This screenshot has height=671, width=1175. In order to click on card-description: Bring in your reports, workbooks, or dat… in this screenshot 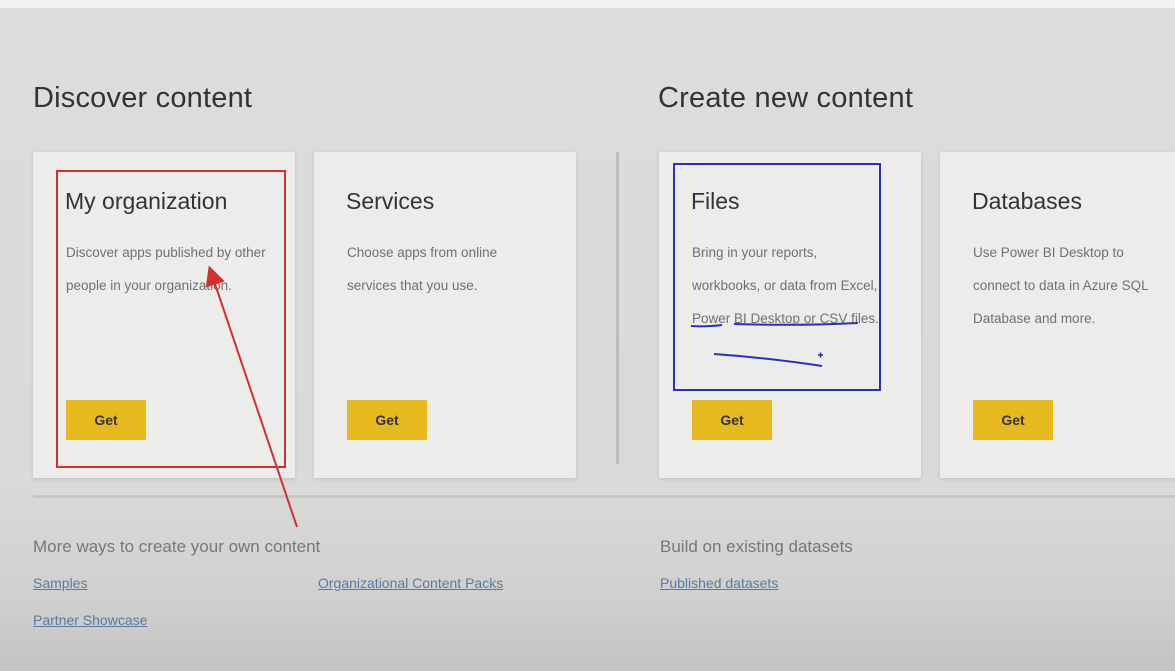, I will do `click(787, 285)`.